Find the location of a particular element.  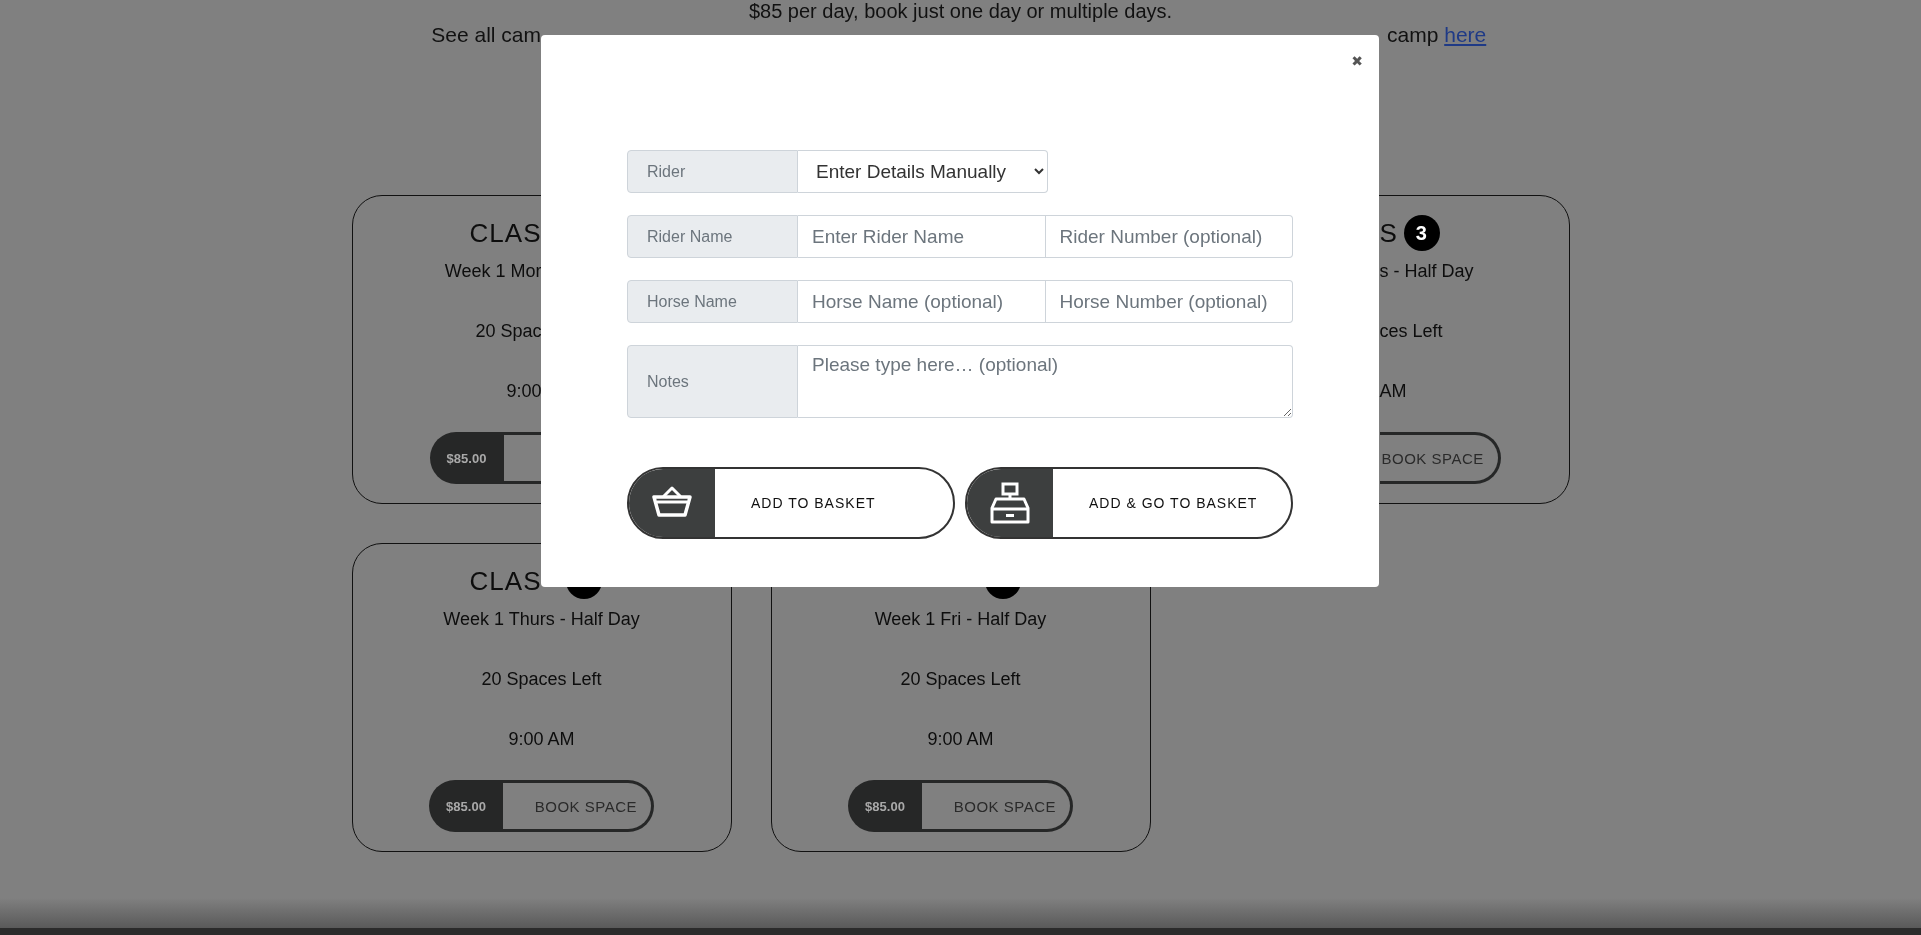

start-time: 9:00 is located at coordinates (524, 391).